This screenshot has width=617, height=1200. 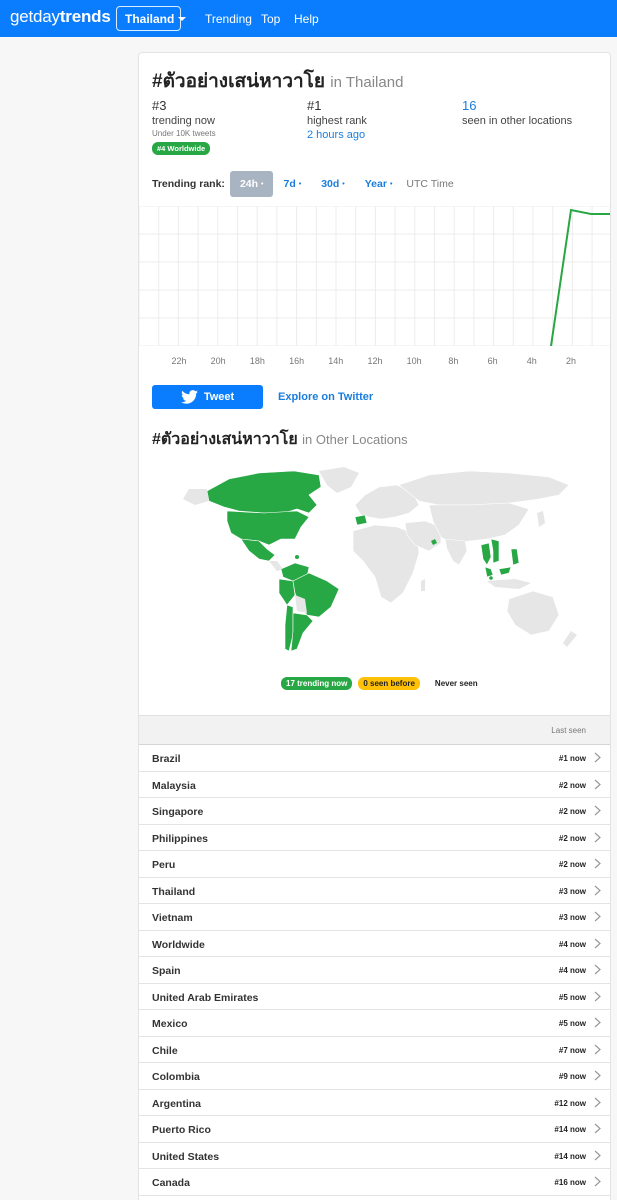 I want to click on site-logo: getdaytrends, so click(x=60, y=17).